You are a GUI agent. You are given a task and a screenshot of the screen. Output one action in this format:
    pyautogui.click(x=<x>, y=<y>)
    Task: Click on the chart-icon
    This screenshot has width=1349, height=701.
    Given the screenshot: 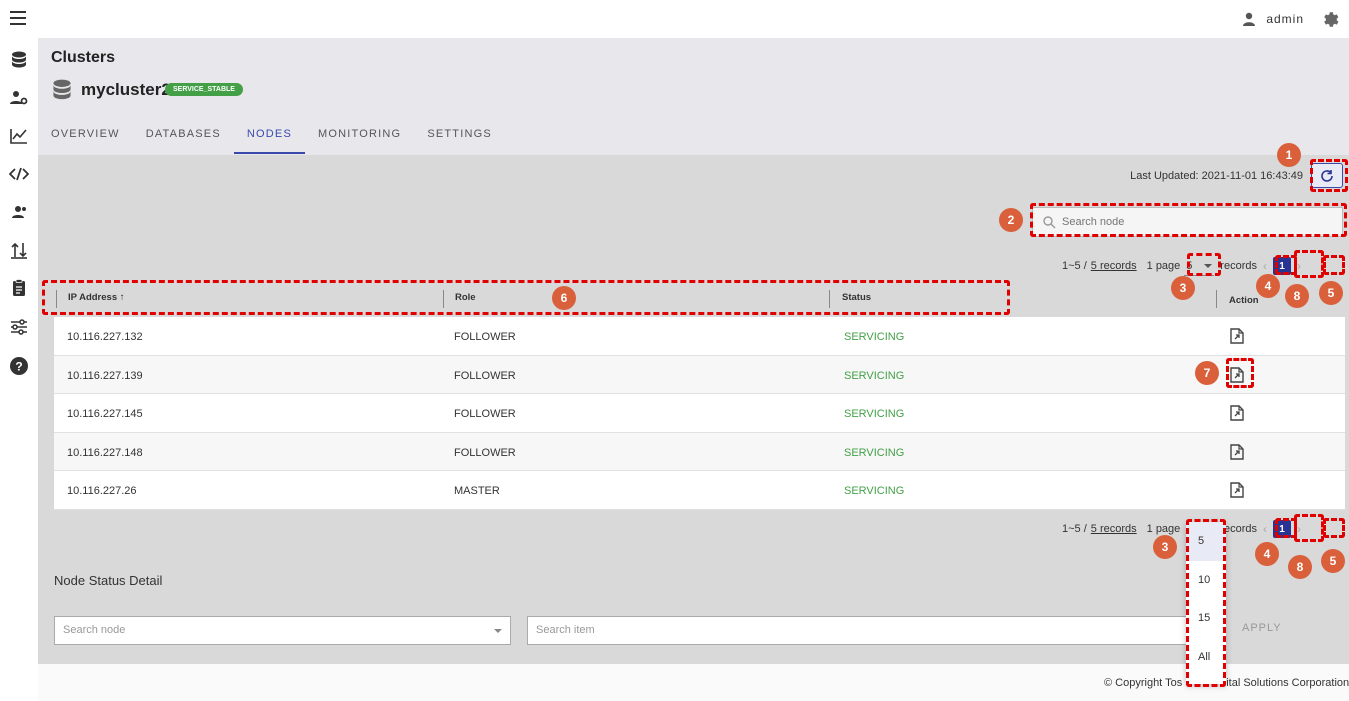 What is the action you would take?
    pyautogui.click(x=19, y=136)
    